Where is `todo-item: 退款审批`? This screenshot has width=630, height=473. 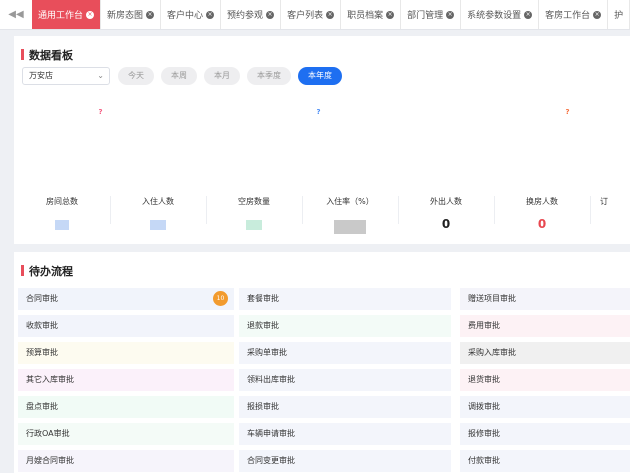 todo-item: 退款审批 is located at coordinates (345, 326).